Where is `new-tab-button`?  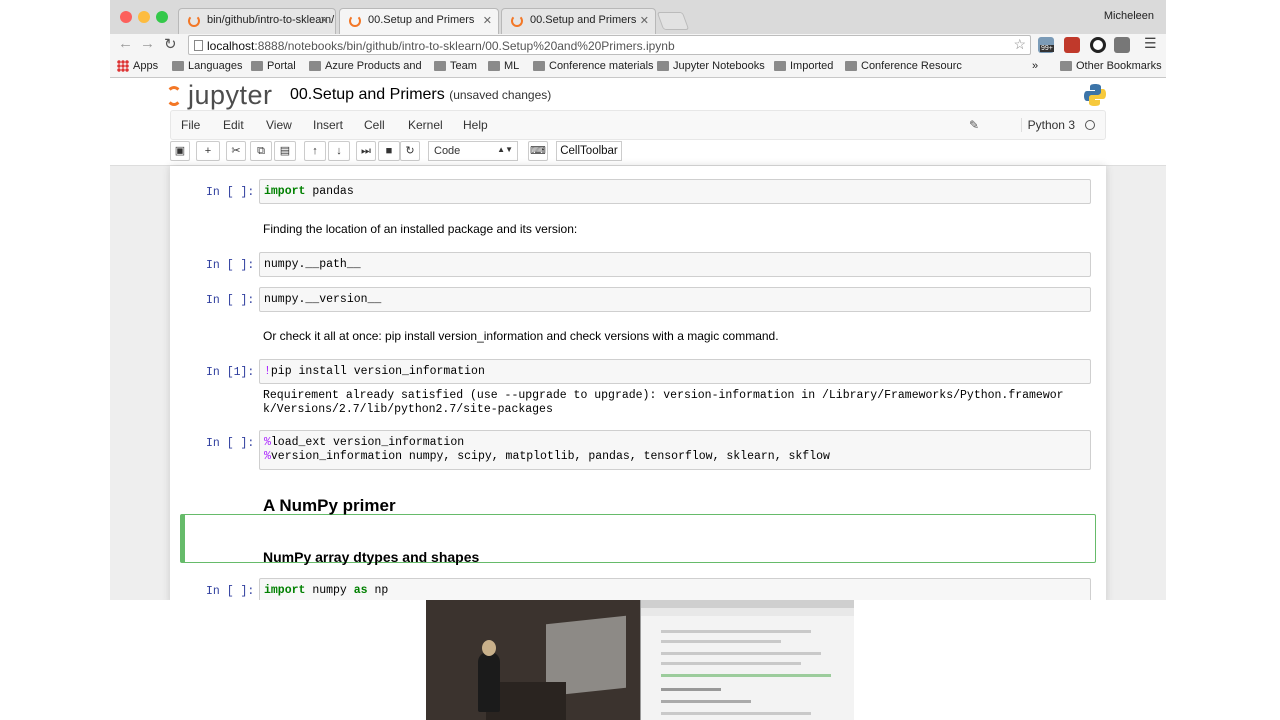 new-tab-button is located at coordinates (673, 21).